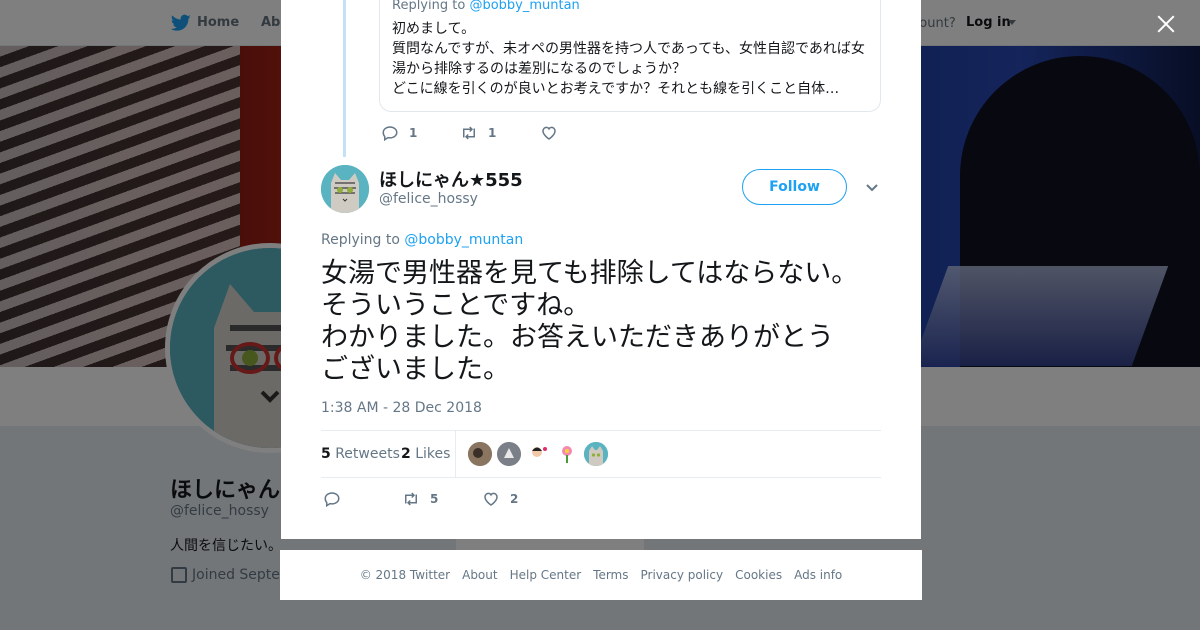 The image size is (1200, 630). I want to click on tweet-text-line: そういうことですね。, so click(456, 305).